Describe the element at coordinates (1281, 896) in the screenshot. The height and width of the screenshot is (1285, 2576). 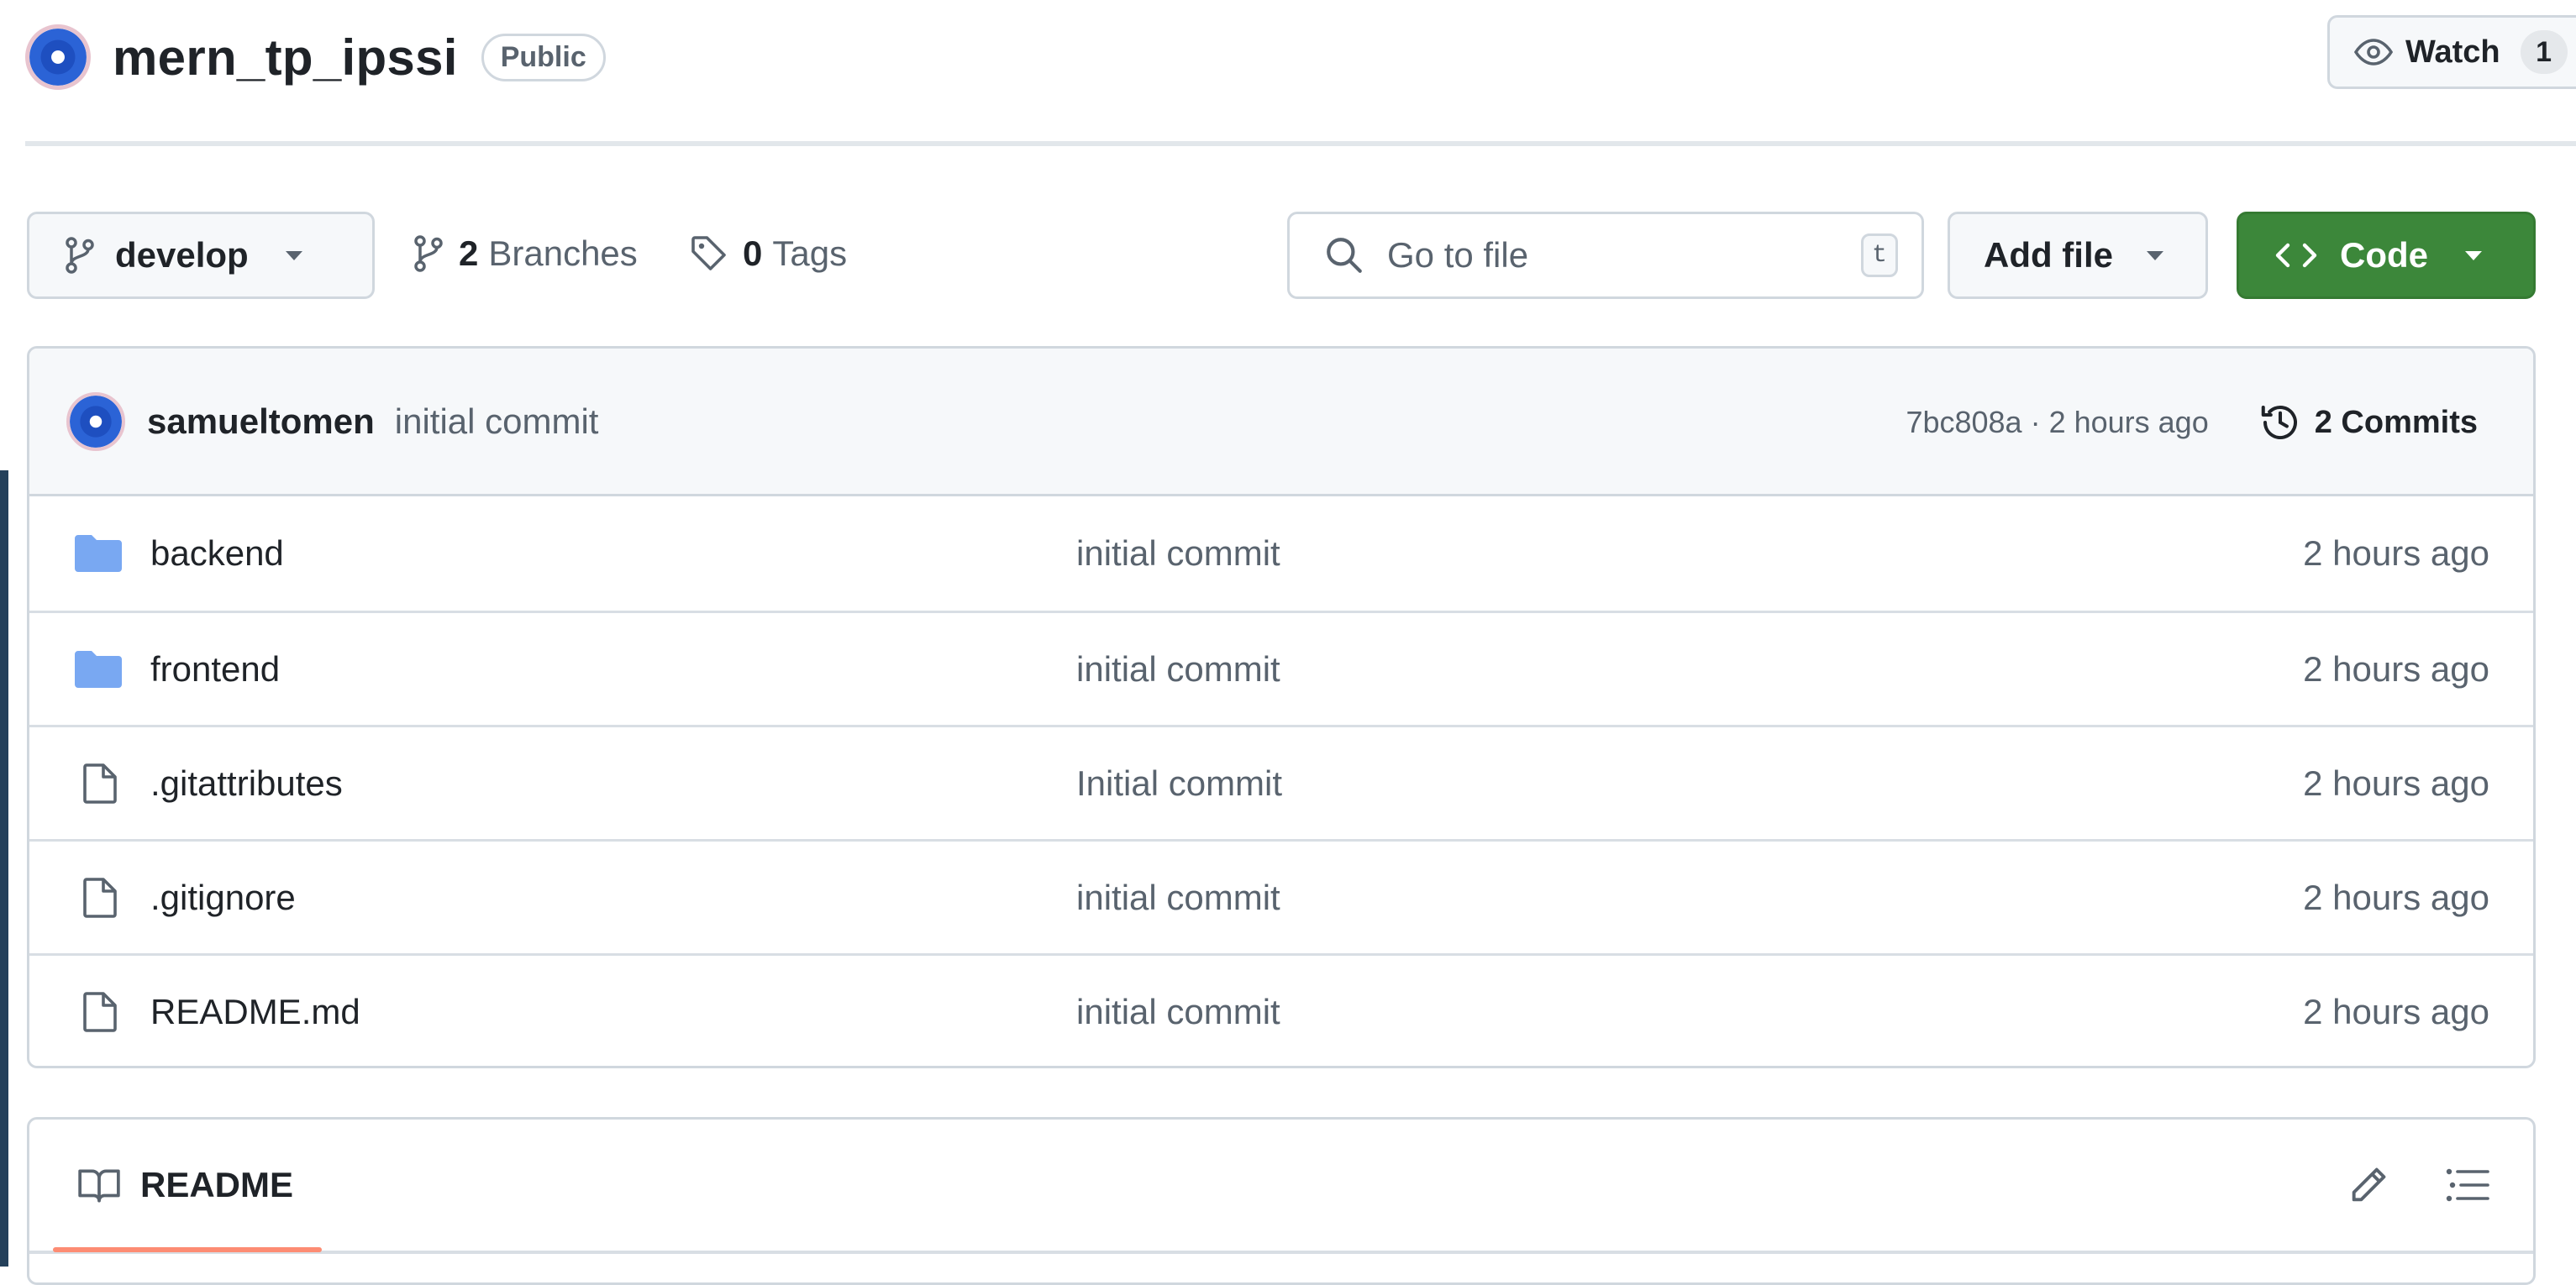
I see `file-row: .gitignore initial commit 2 hours ago` at that location.